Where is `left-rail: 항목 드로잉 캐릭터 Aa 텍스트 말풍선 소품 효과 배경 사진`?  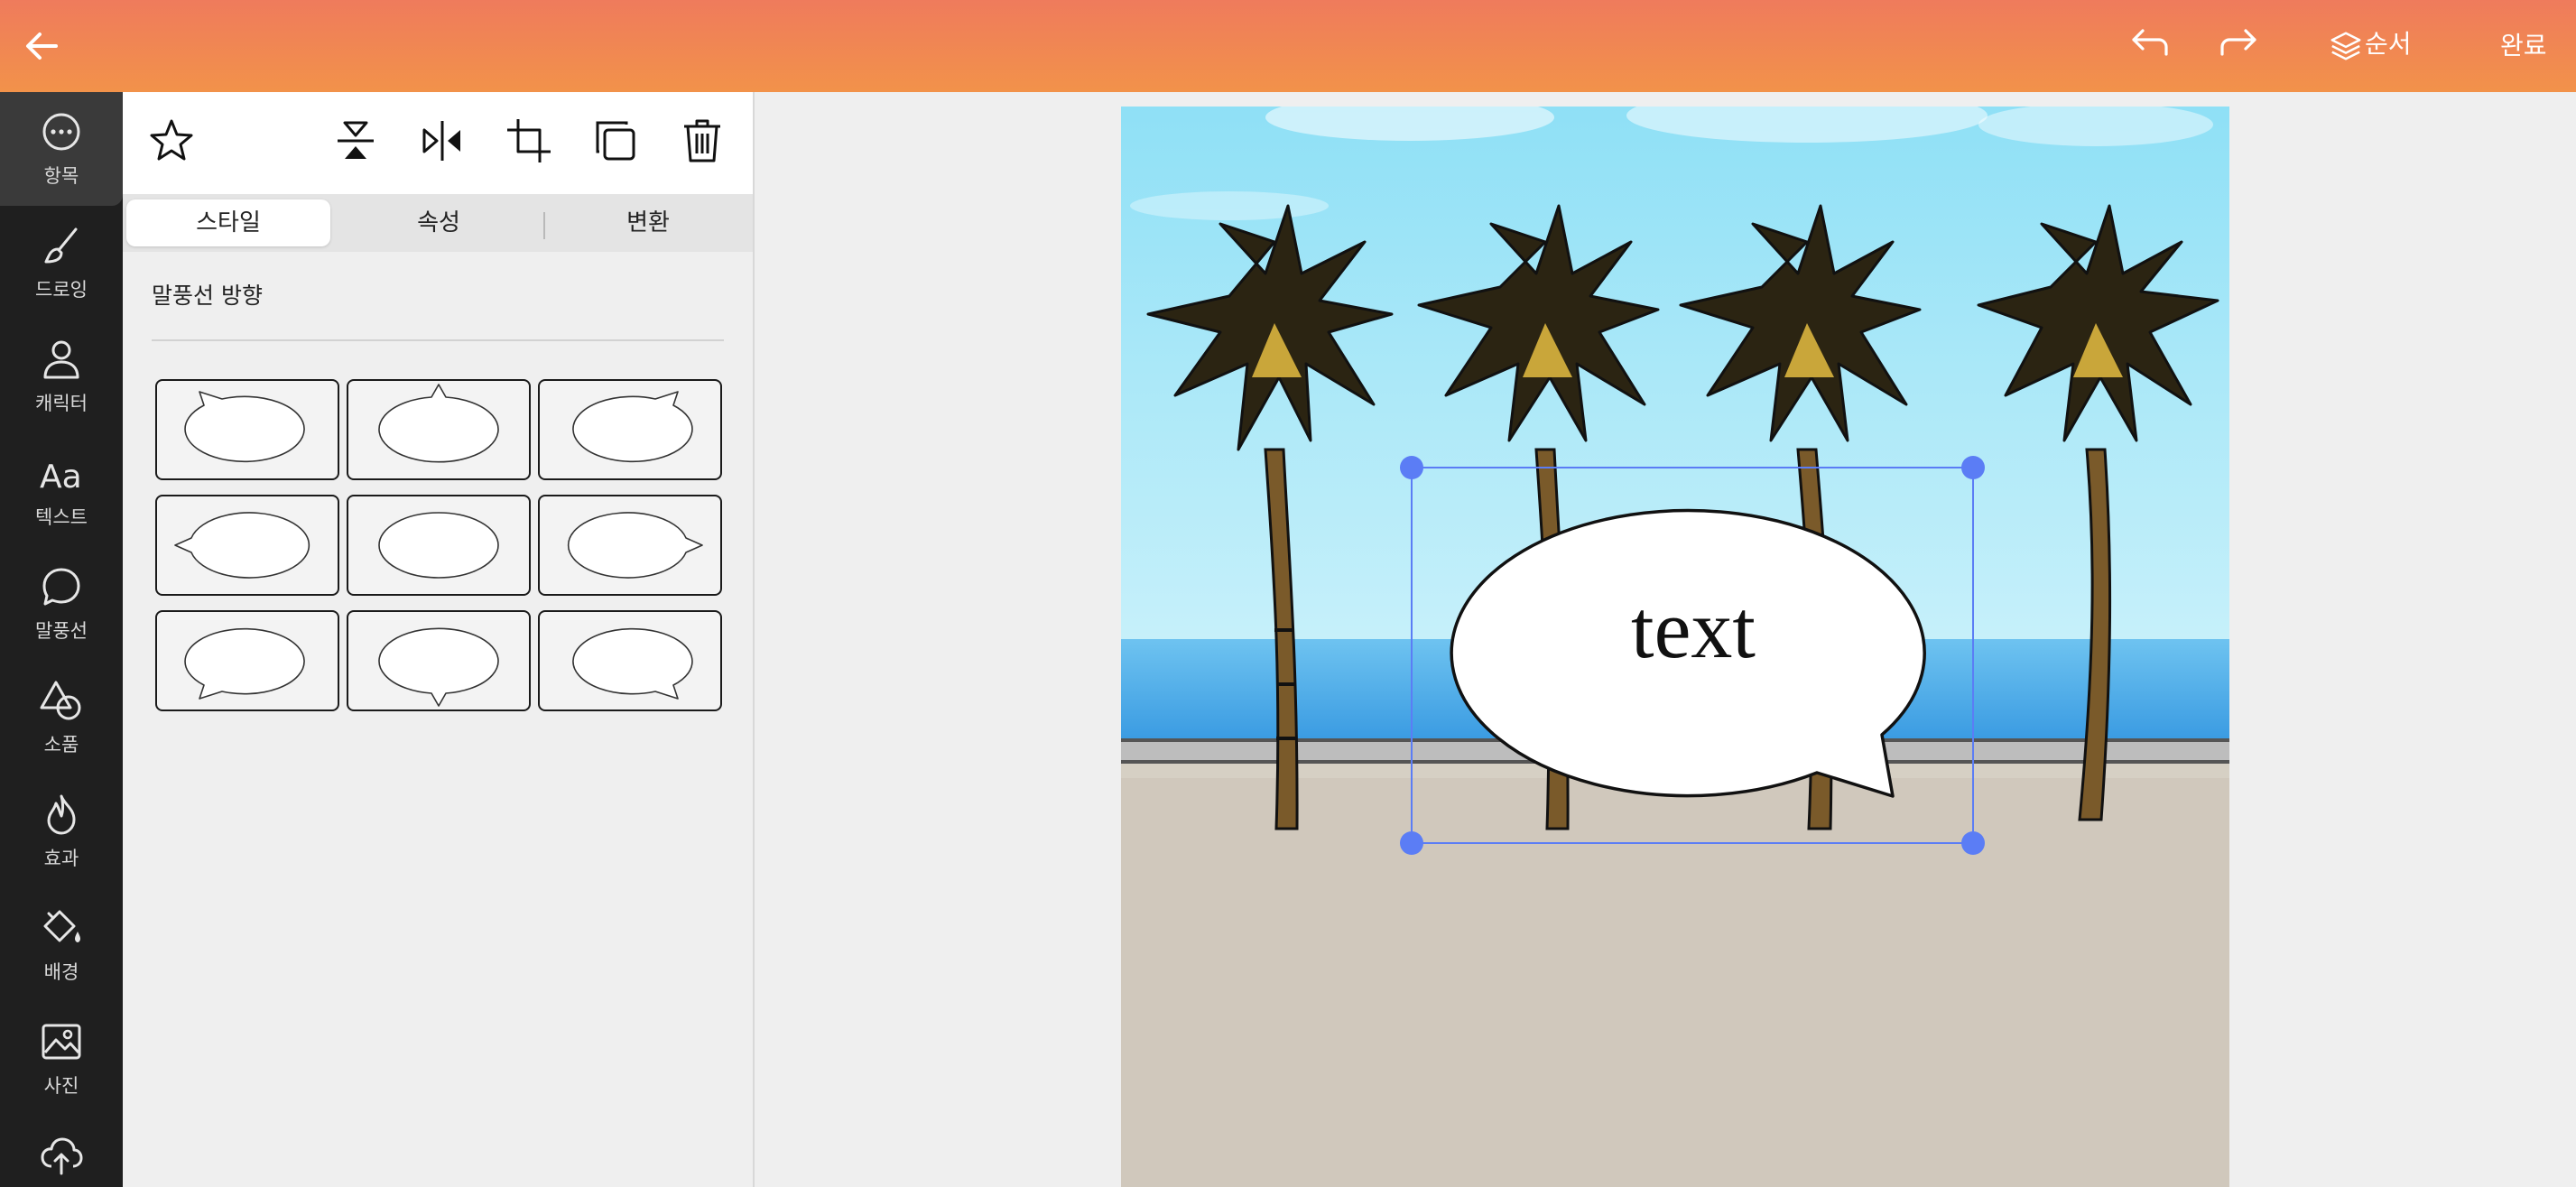 left-rail: 항목 드로잉 캐릭터 Aa 텍스트 말풍선 소품 효과 배경 사진 is located at coordinates (62, 639).